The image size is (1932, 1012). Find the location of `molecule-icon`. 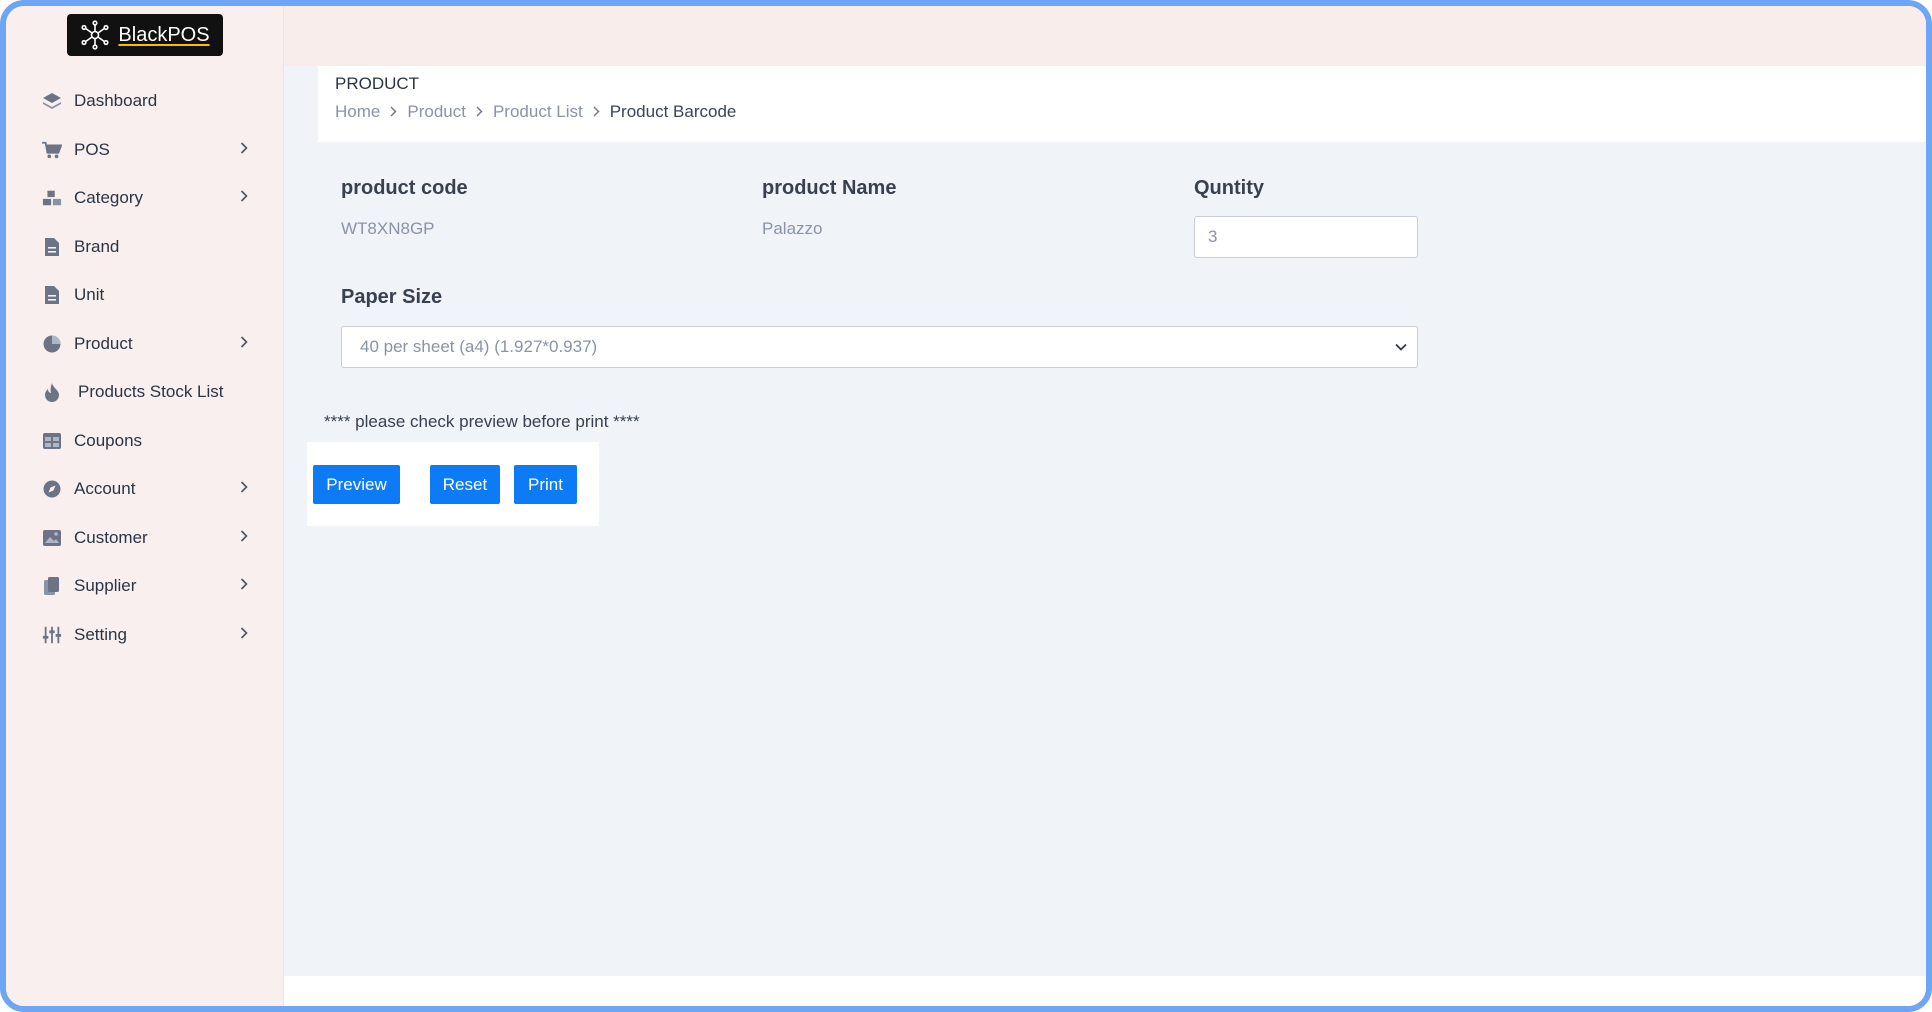

molecule-icon is located at coordinates (95, 35).